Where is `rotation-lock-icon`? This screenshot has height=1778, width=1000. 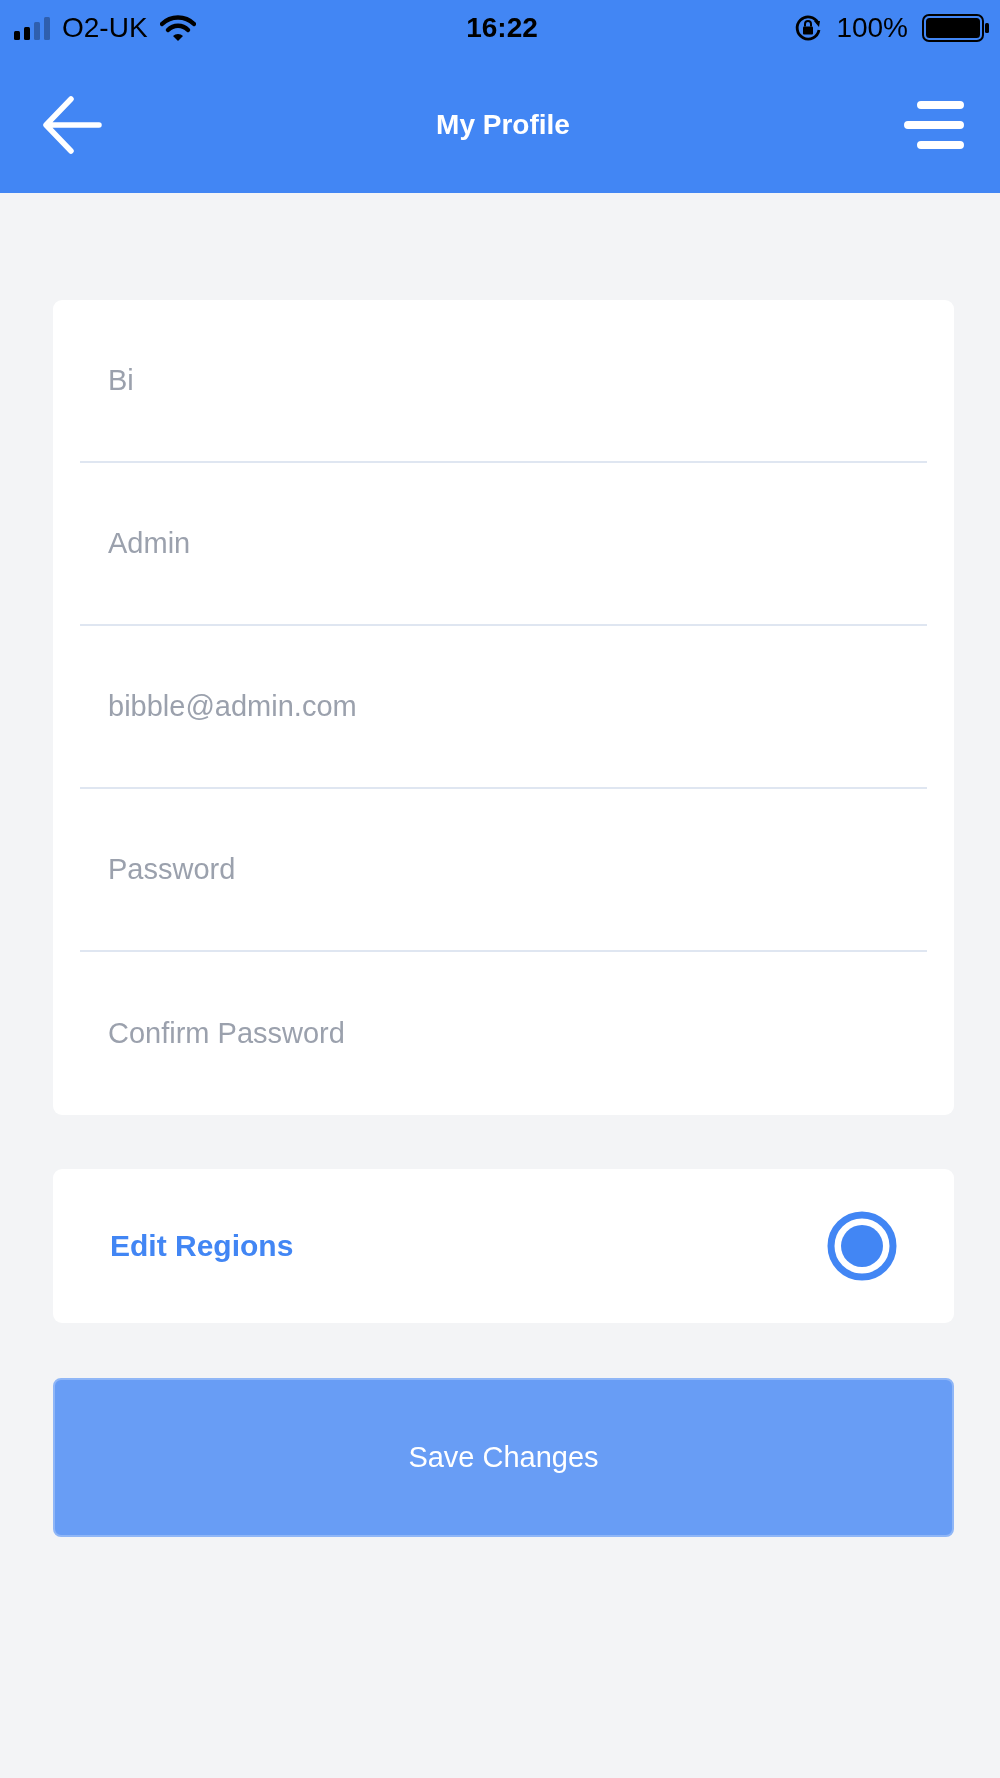
rotation-lock-icon is located at coordinates (808, 28).